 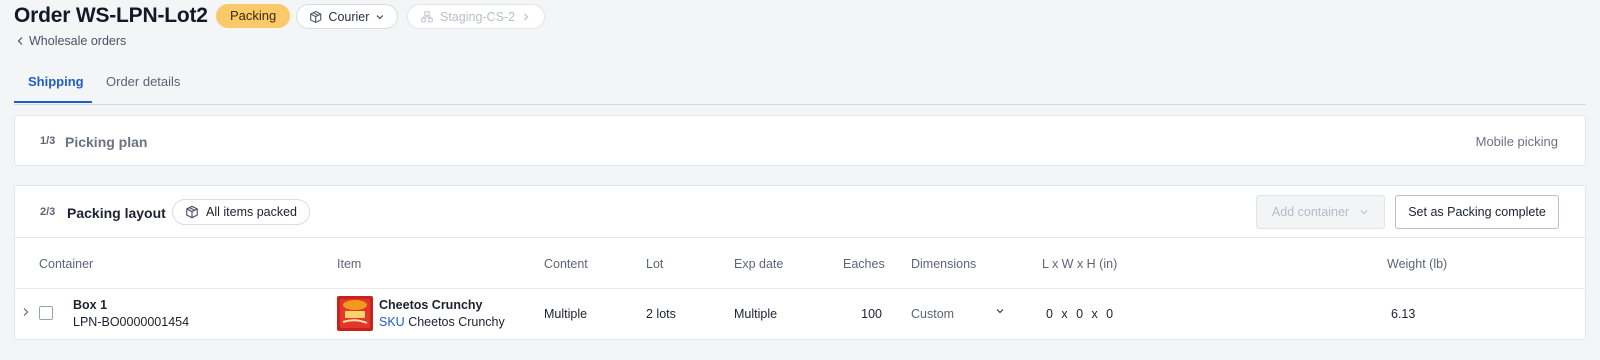 What do you see at coordinates (1310, 212) in the screenshot?
I see `add-container-label: Add container` at bounding box center [1310, 212].